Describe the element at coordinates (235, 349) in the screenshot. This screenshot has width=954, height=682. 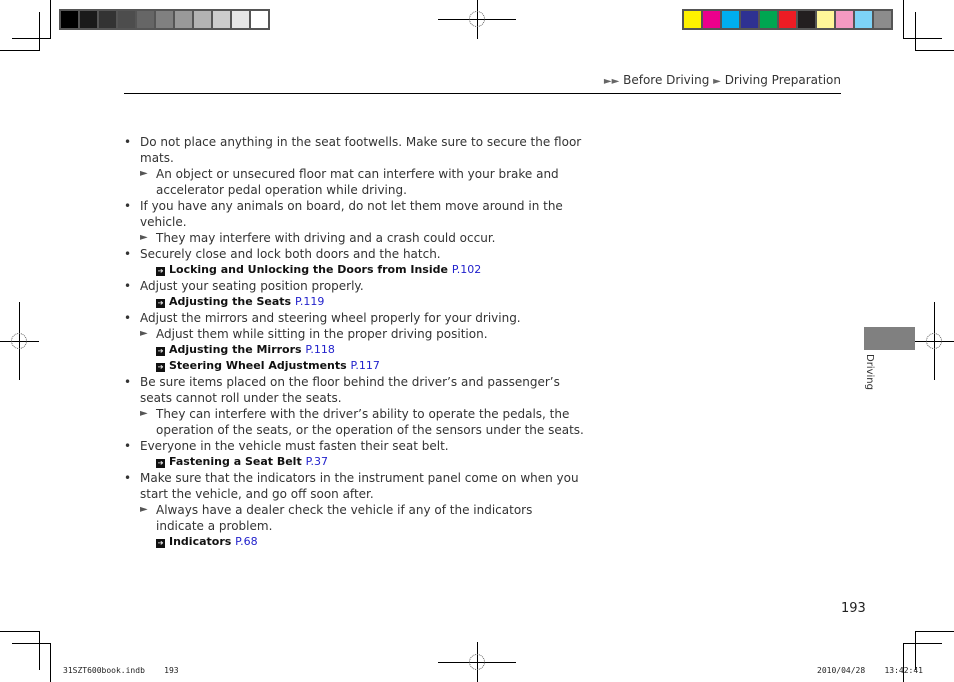
I see `reference-title: Adjusting the Mirrors` at that location.